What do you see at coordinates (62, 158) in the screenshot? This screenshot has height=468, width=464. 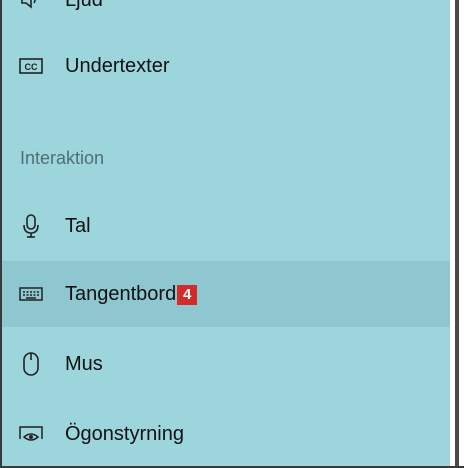 I see `section-heading-interaktion: Interaktion` at bounding box center [62, 158].